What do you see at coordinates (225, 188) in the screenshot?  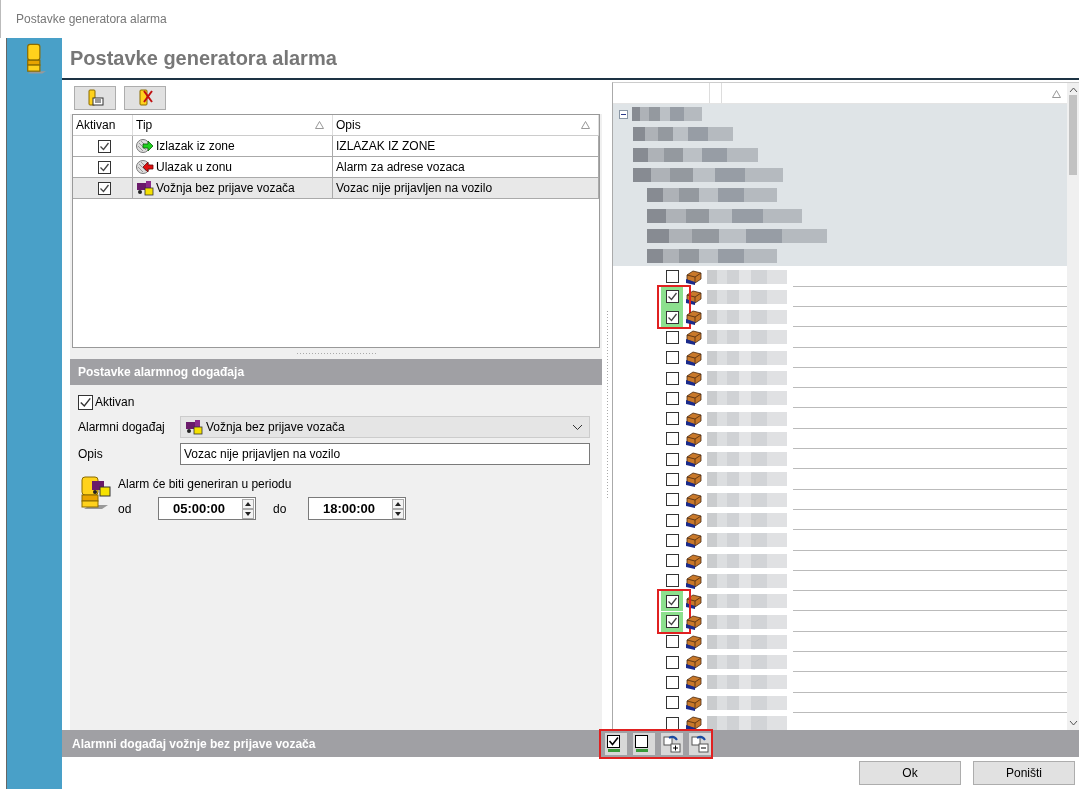 I see `table-cell: Vožnja bez prijave vozača` at bounding box center [225, 188].